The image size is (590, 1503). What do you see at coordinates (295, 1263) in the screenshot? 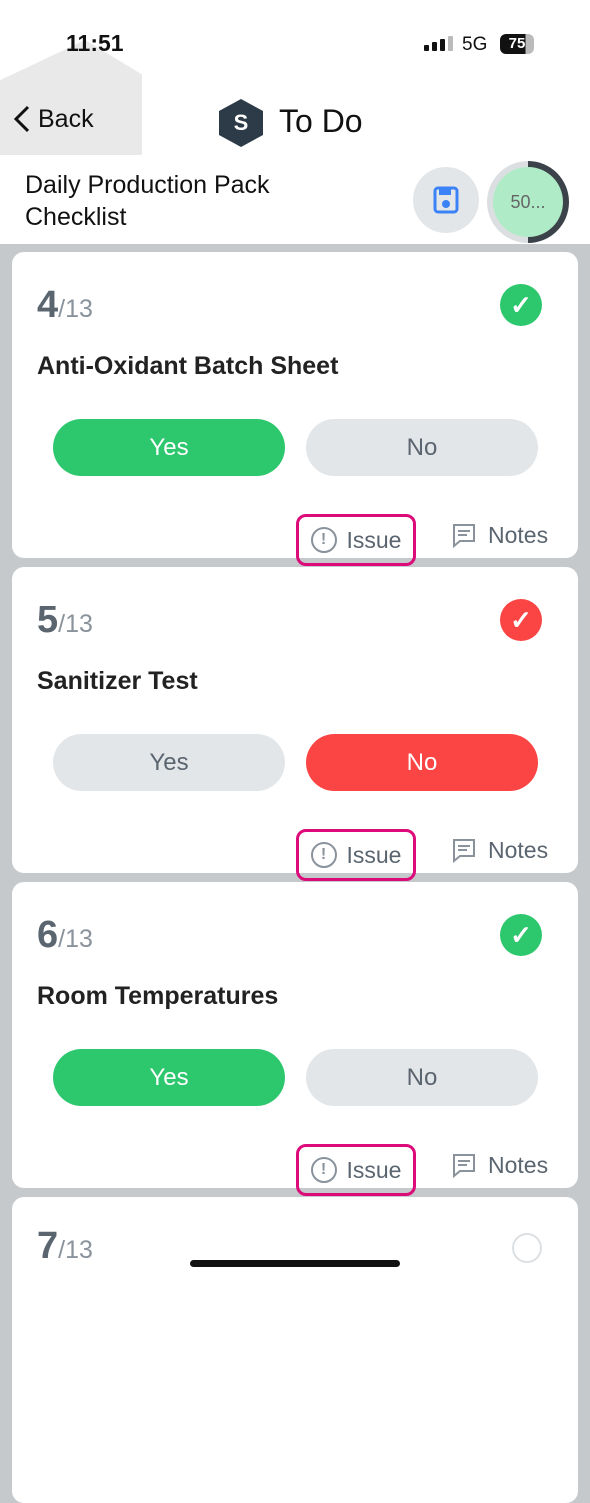
I see `home-indicator` at bounding box center [295, 1263].